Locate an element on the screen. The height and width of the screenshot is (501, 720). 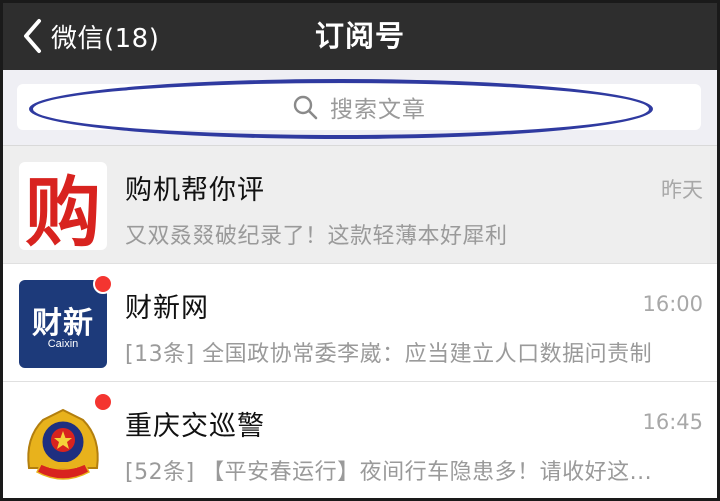
page-title: 订阅号 is located at coordinates (359, 36).